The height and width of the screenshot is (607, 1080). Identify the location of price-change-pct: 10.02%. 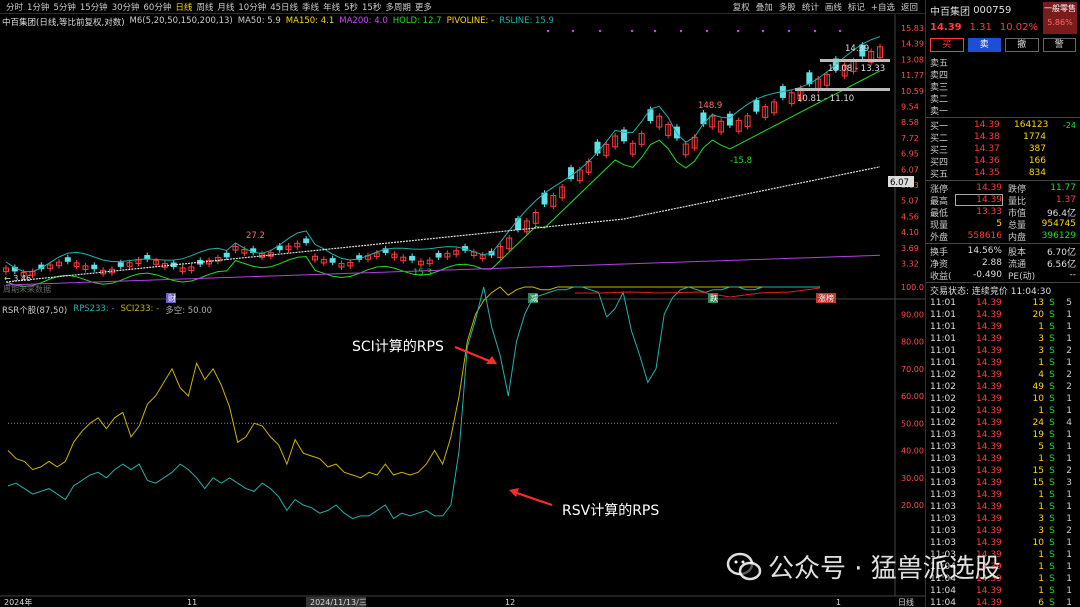
(1019, 27).